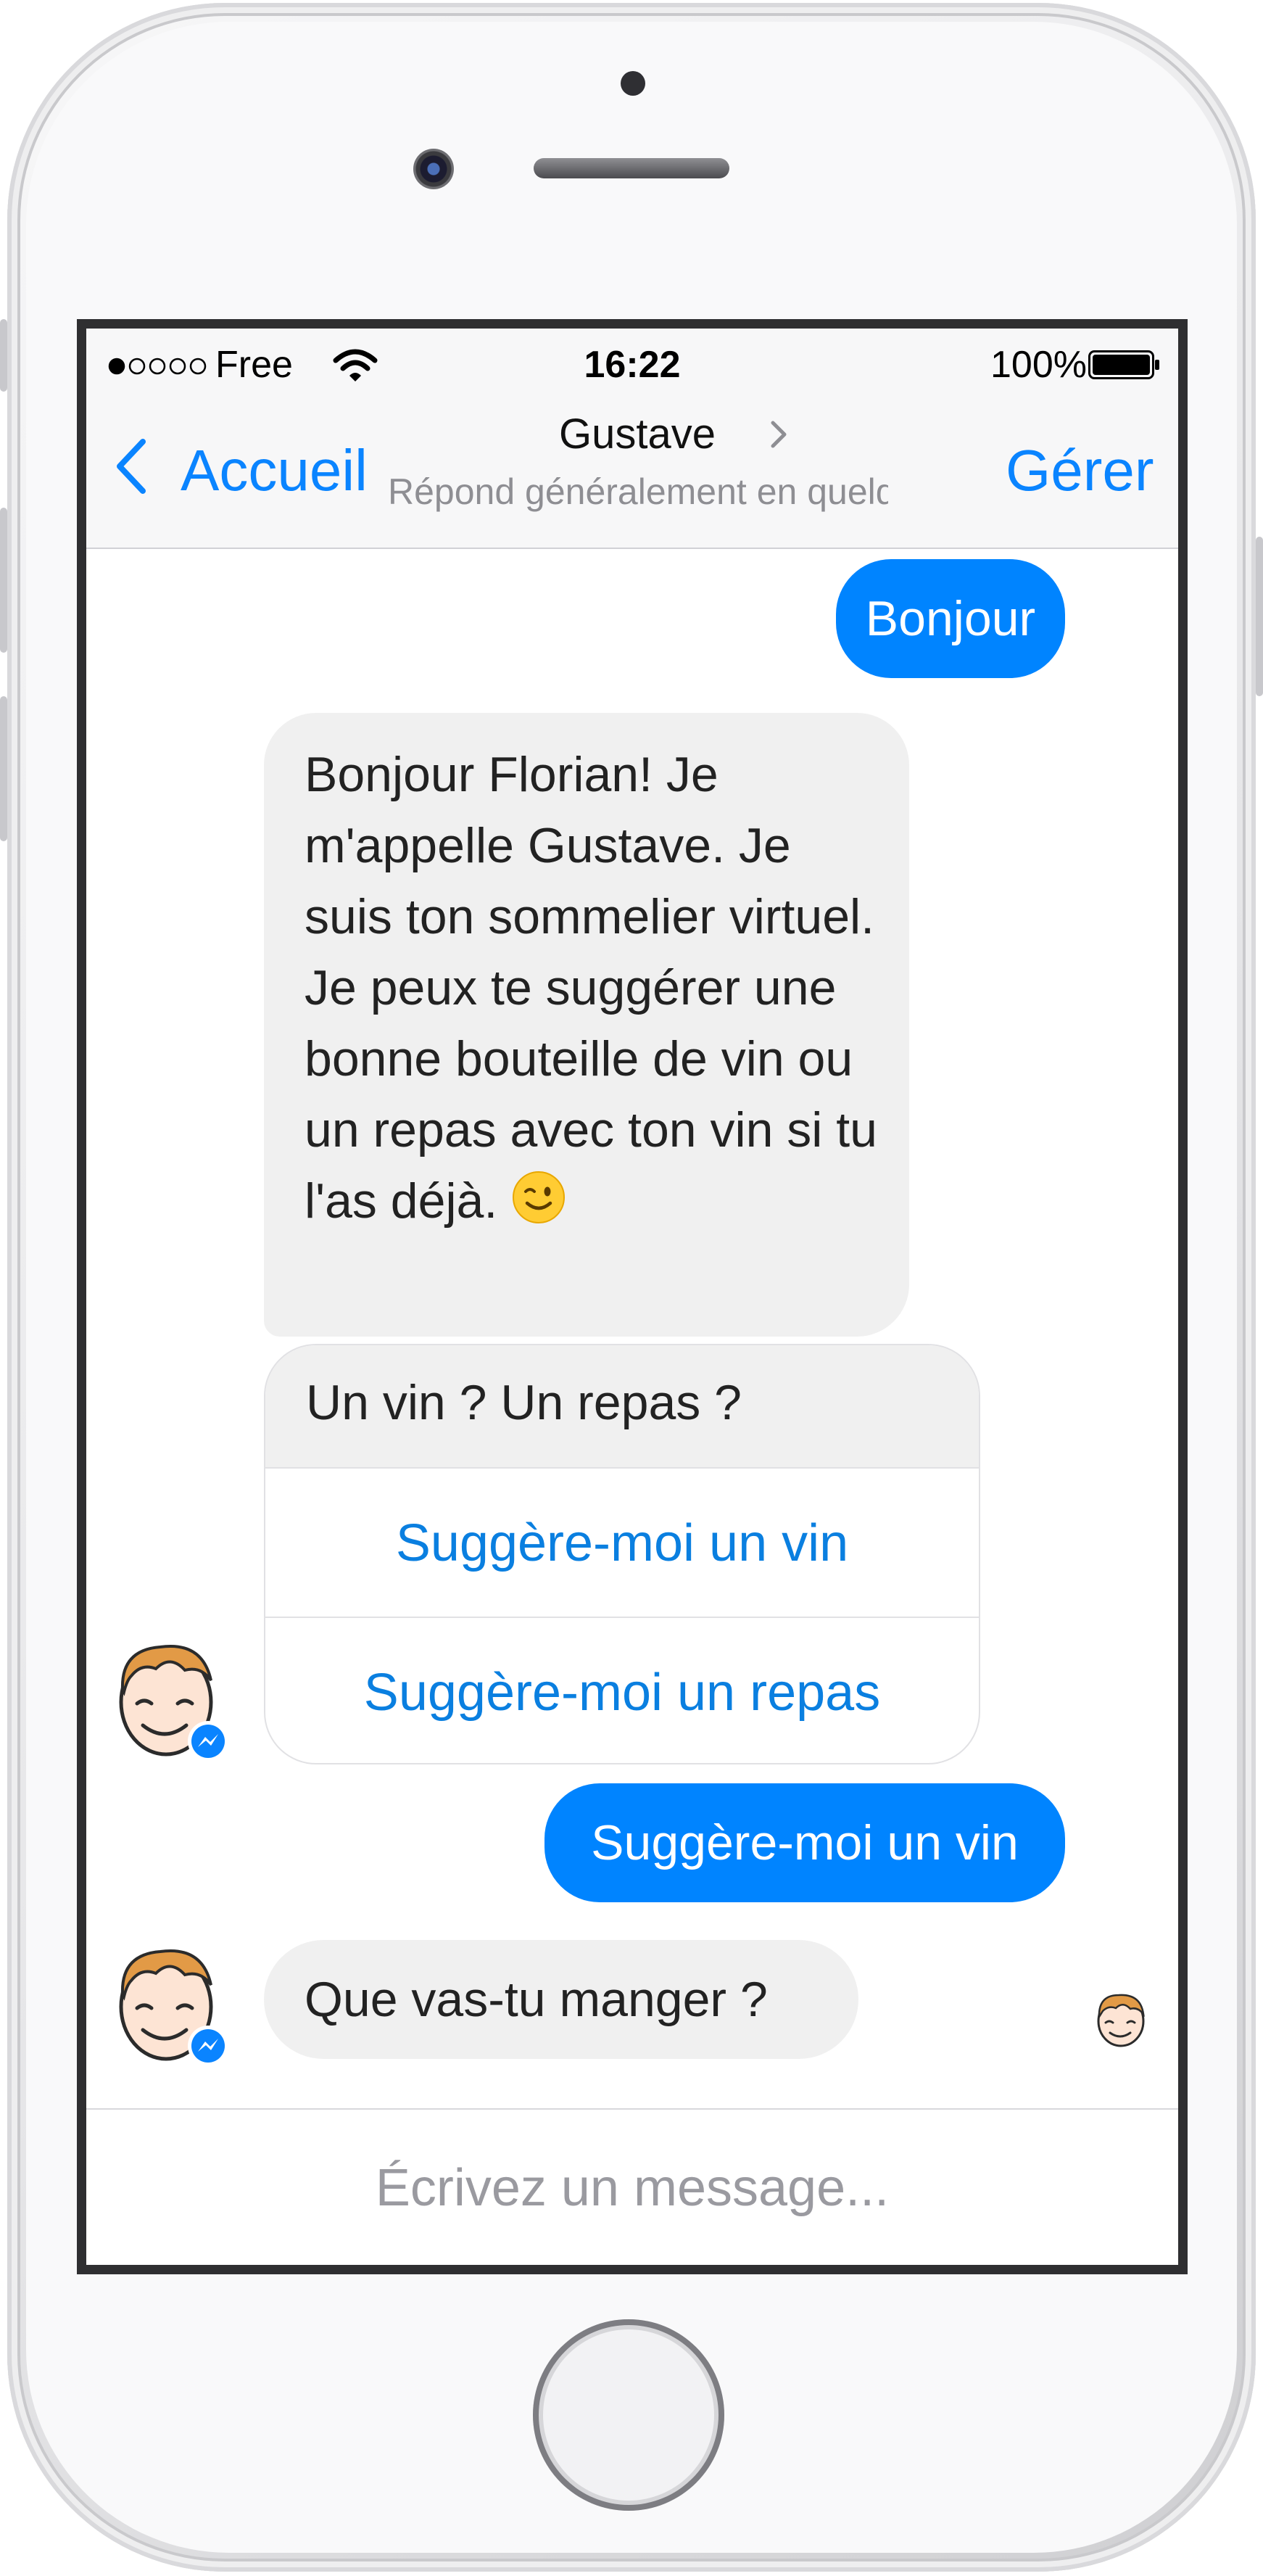  I want to click on volume-down-button, so click(3, 768).